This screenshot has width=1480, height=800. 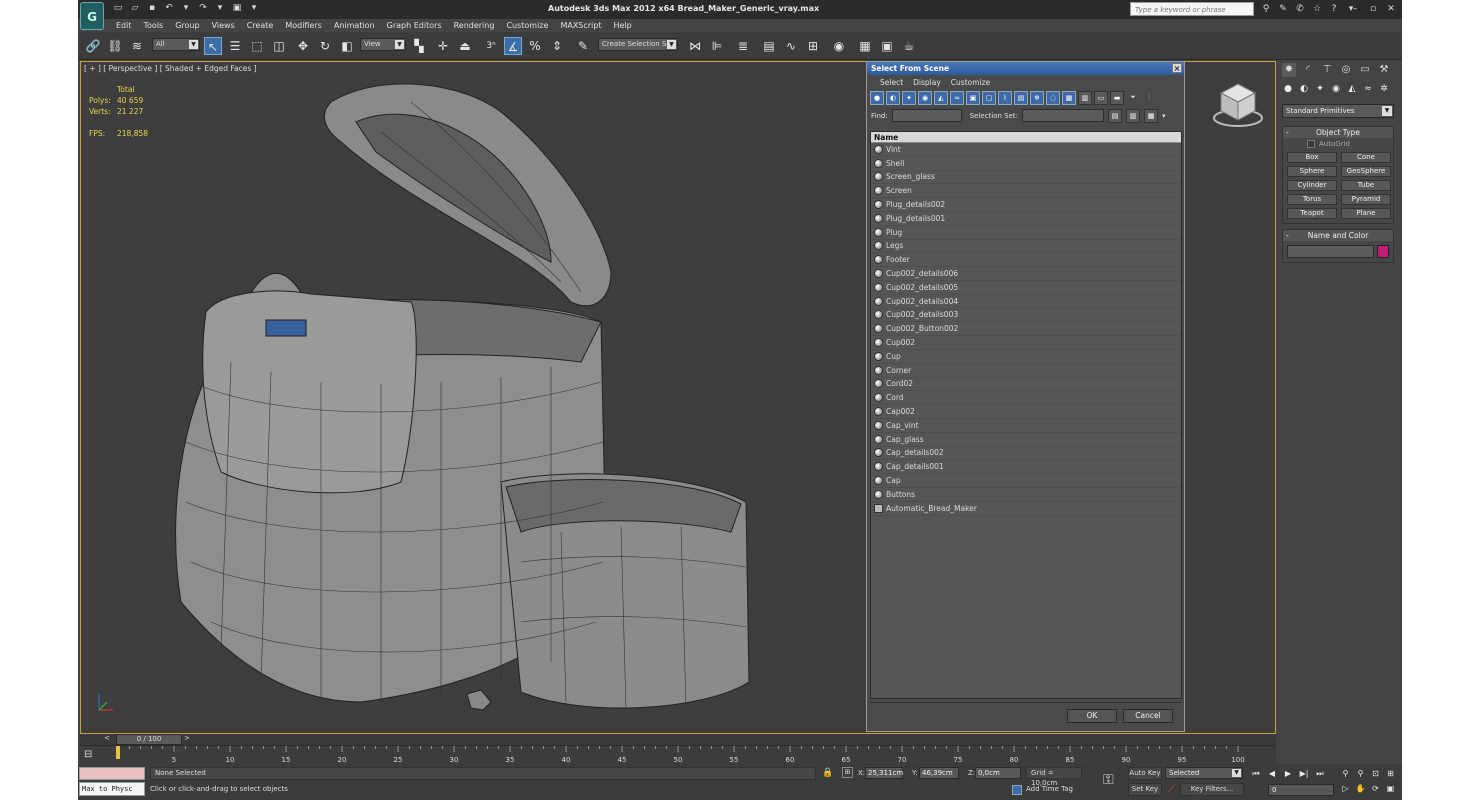 What do you see at coordinates (580, 25) in the screenshot?
I see `menu-maxscript: MAXScript` at bounding box center [580, 25].